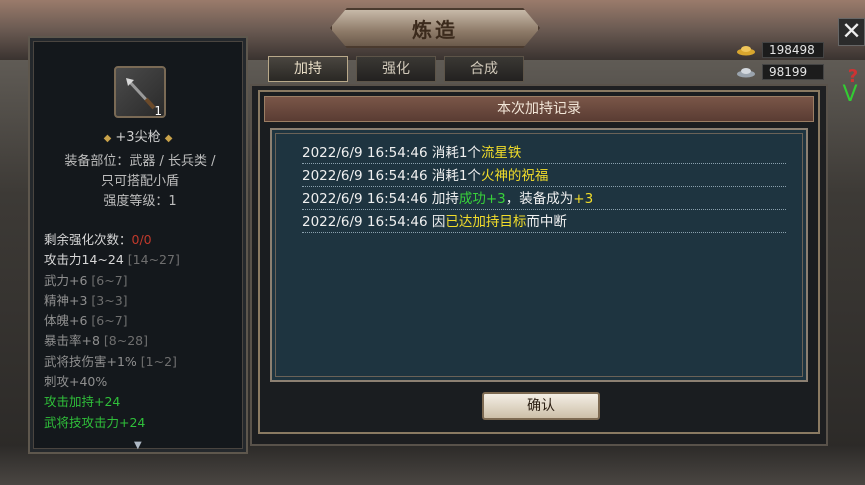 The width and height of the screenshot is (865, 485). Describe the element at coordinates (82, 402) in the screenshot. I see `stat-attack-bonus: 攻击加持+24` at that location.